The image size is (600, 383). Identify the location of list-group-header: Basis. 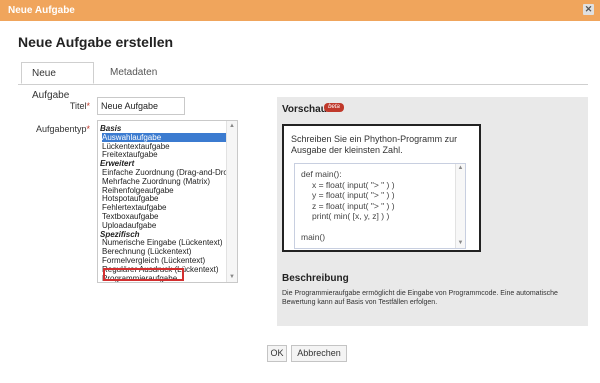
(111, 128).